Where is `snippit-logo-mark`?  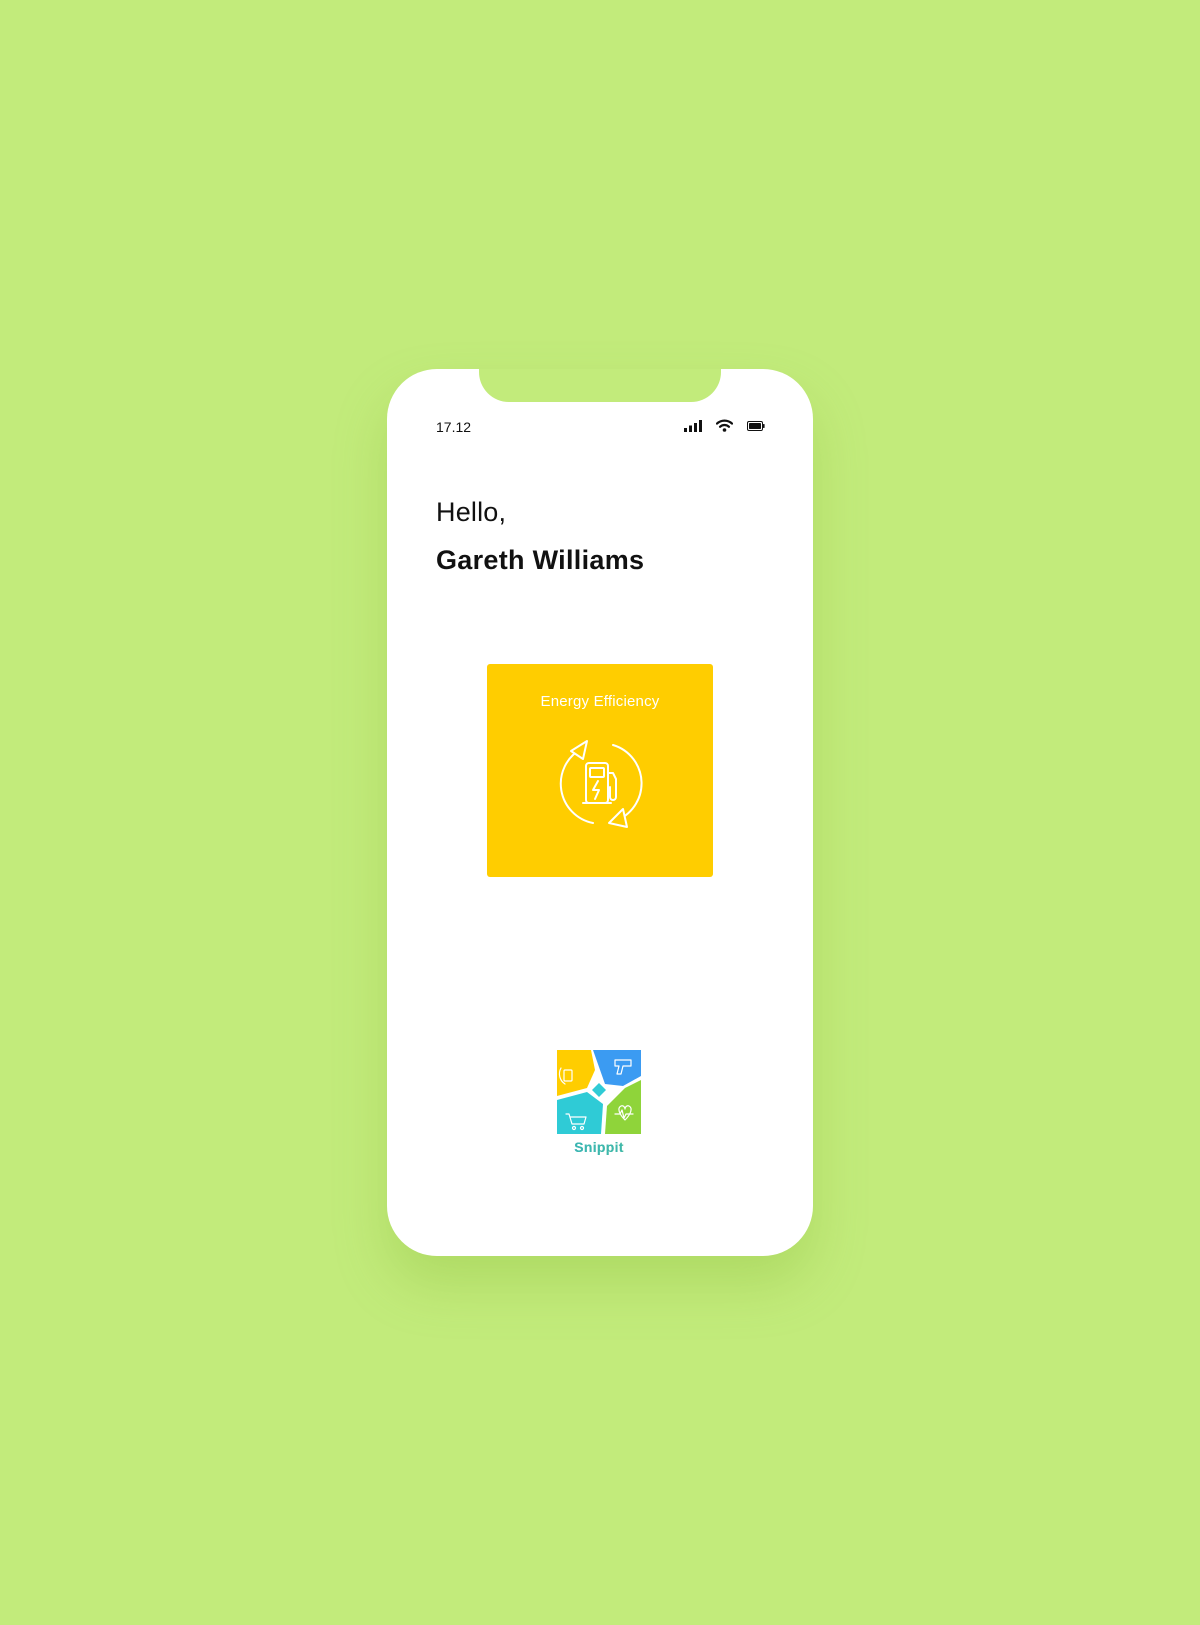 snippit-logo-mark is located at coordinates (599, 1092).